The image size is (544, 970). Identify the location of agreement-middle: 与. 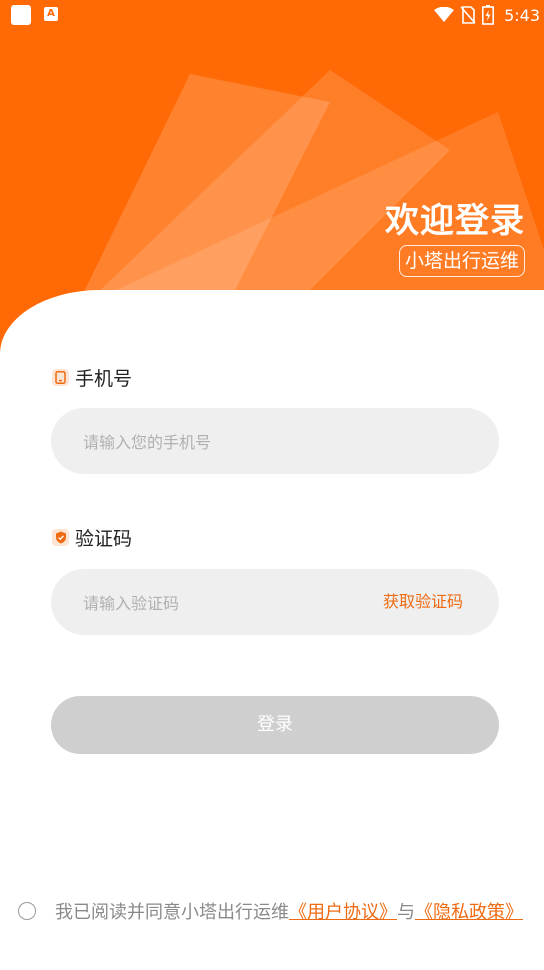
(406, 912).